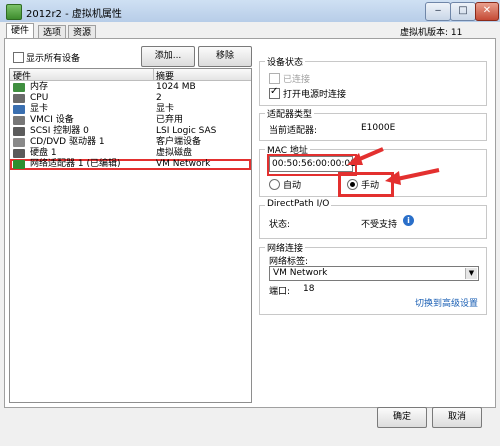 Image resolution: width=500 pixels, height=446 pixels. Describe the element at coordinates (352, 184) in the screenshot. I see `mac-manual-radio` at that location.